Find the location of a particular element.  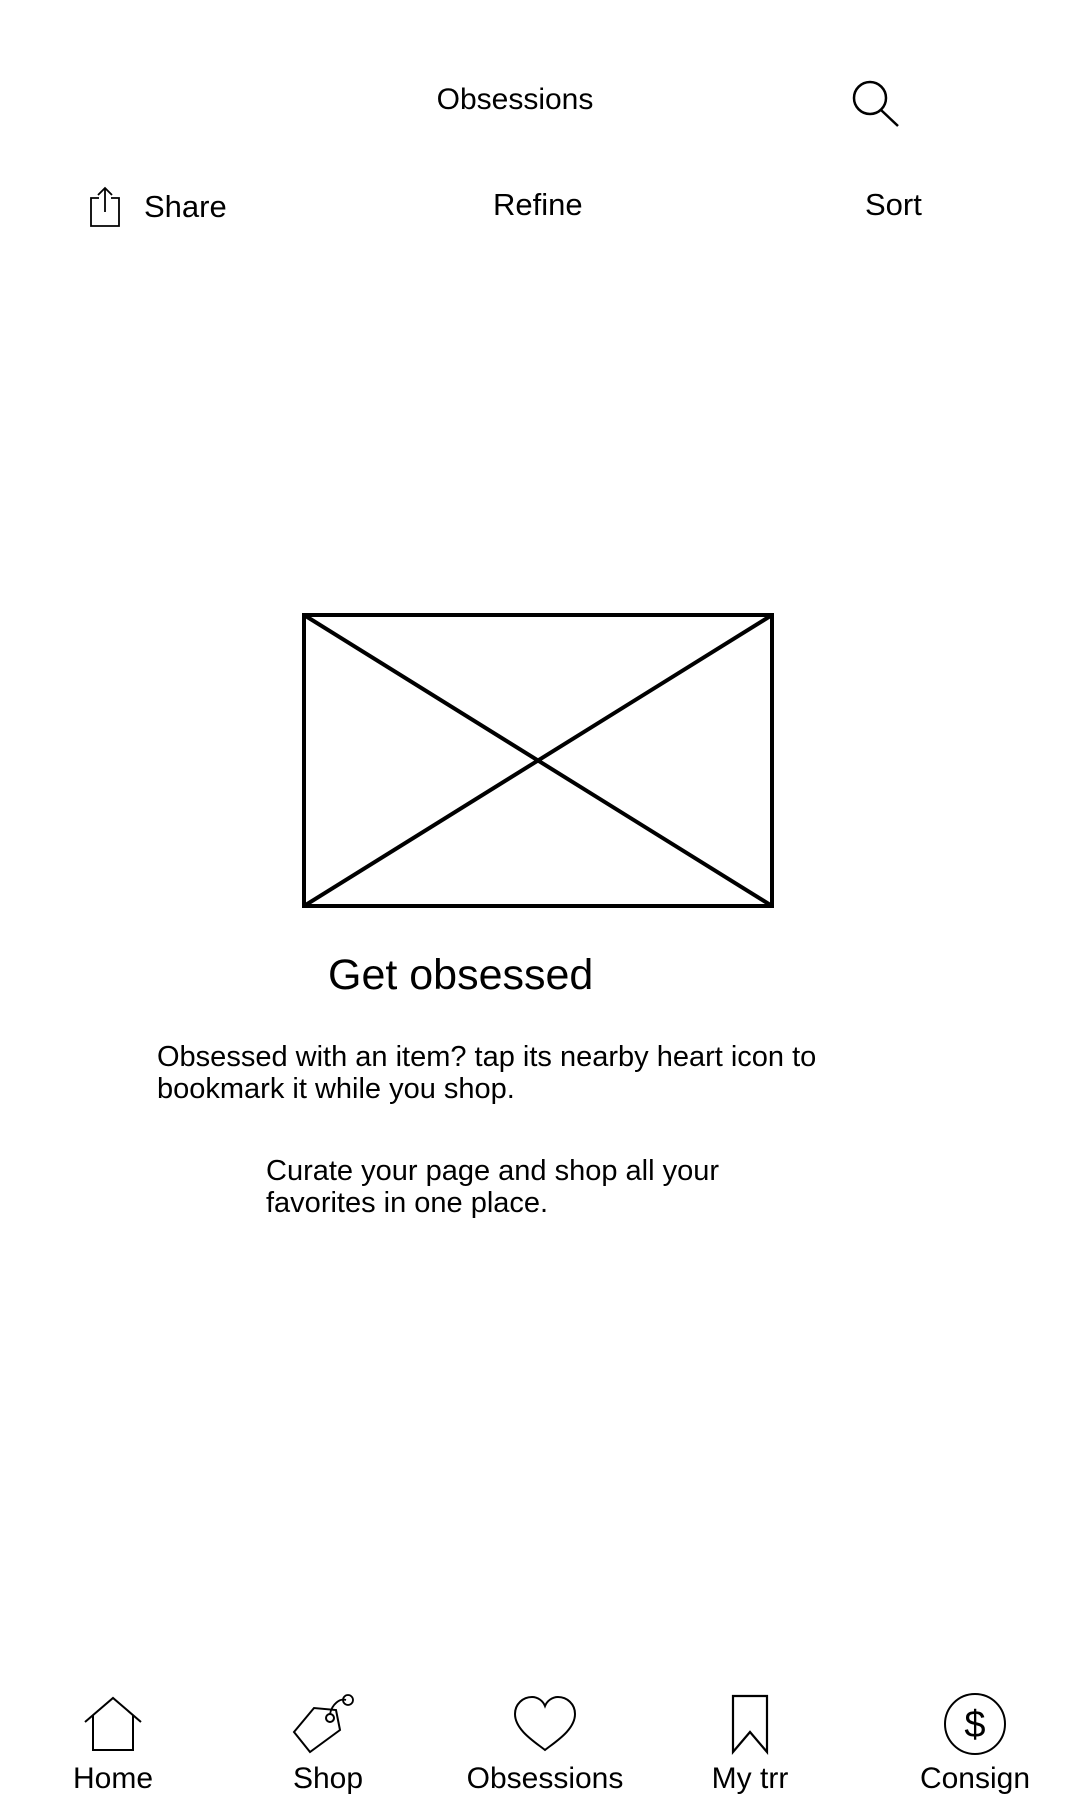

dollar-icon: $ is located at coordinates (975, 1724).